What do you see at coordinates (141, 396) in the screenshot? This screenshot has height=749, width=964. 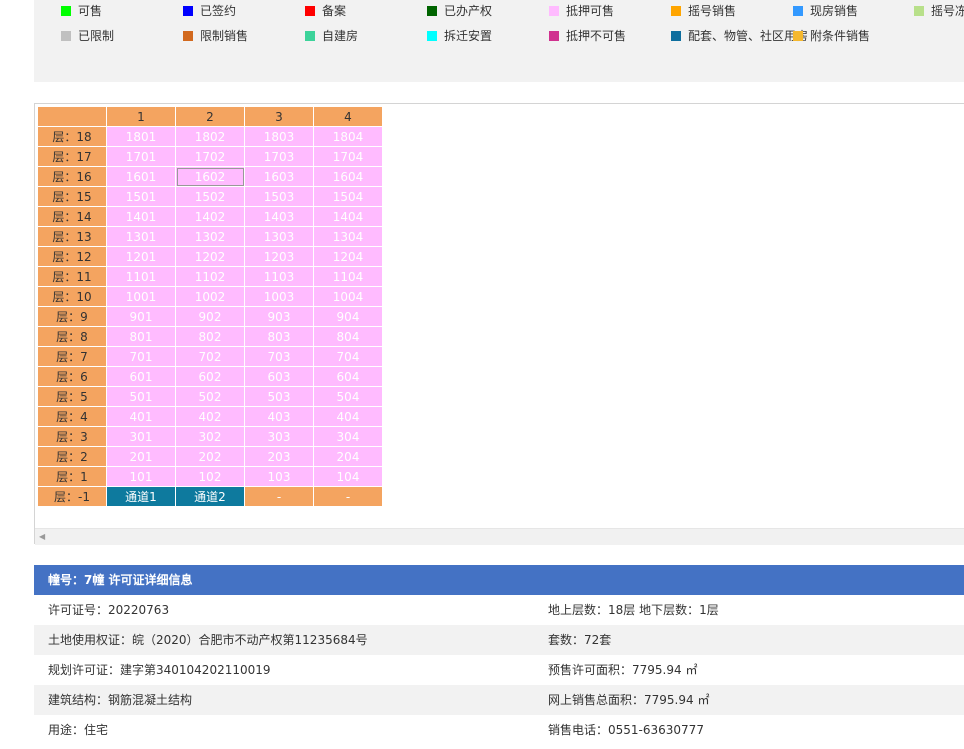 I see `unit-cell: 501` at bounding box center [141, 396].